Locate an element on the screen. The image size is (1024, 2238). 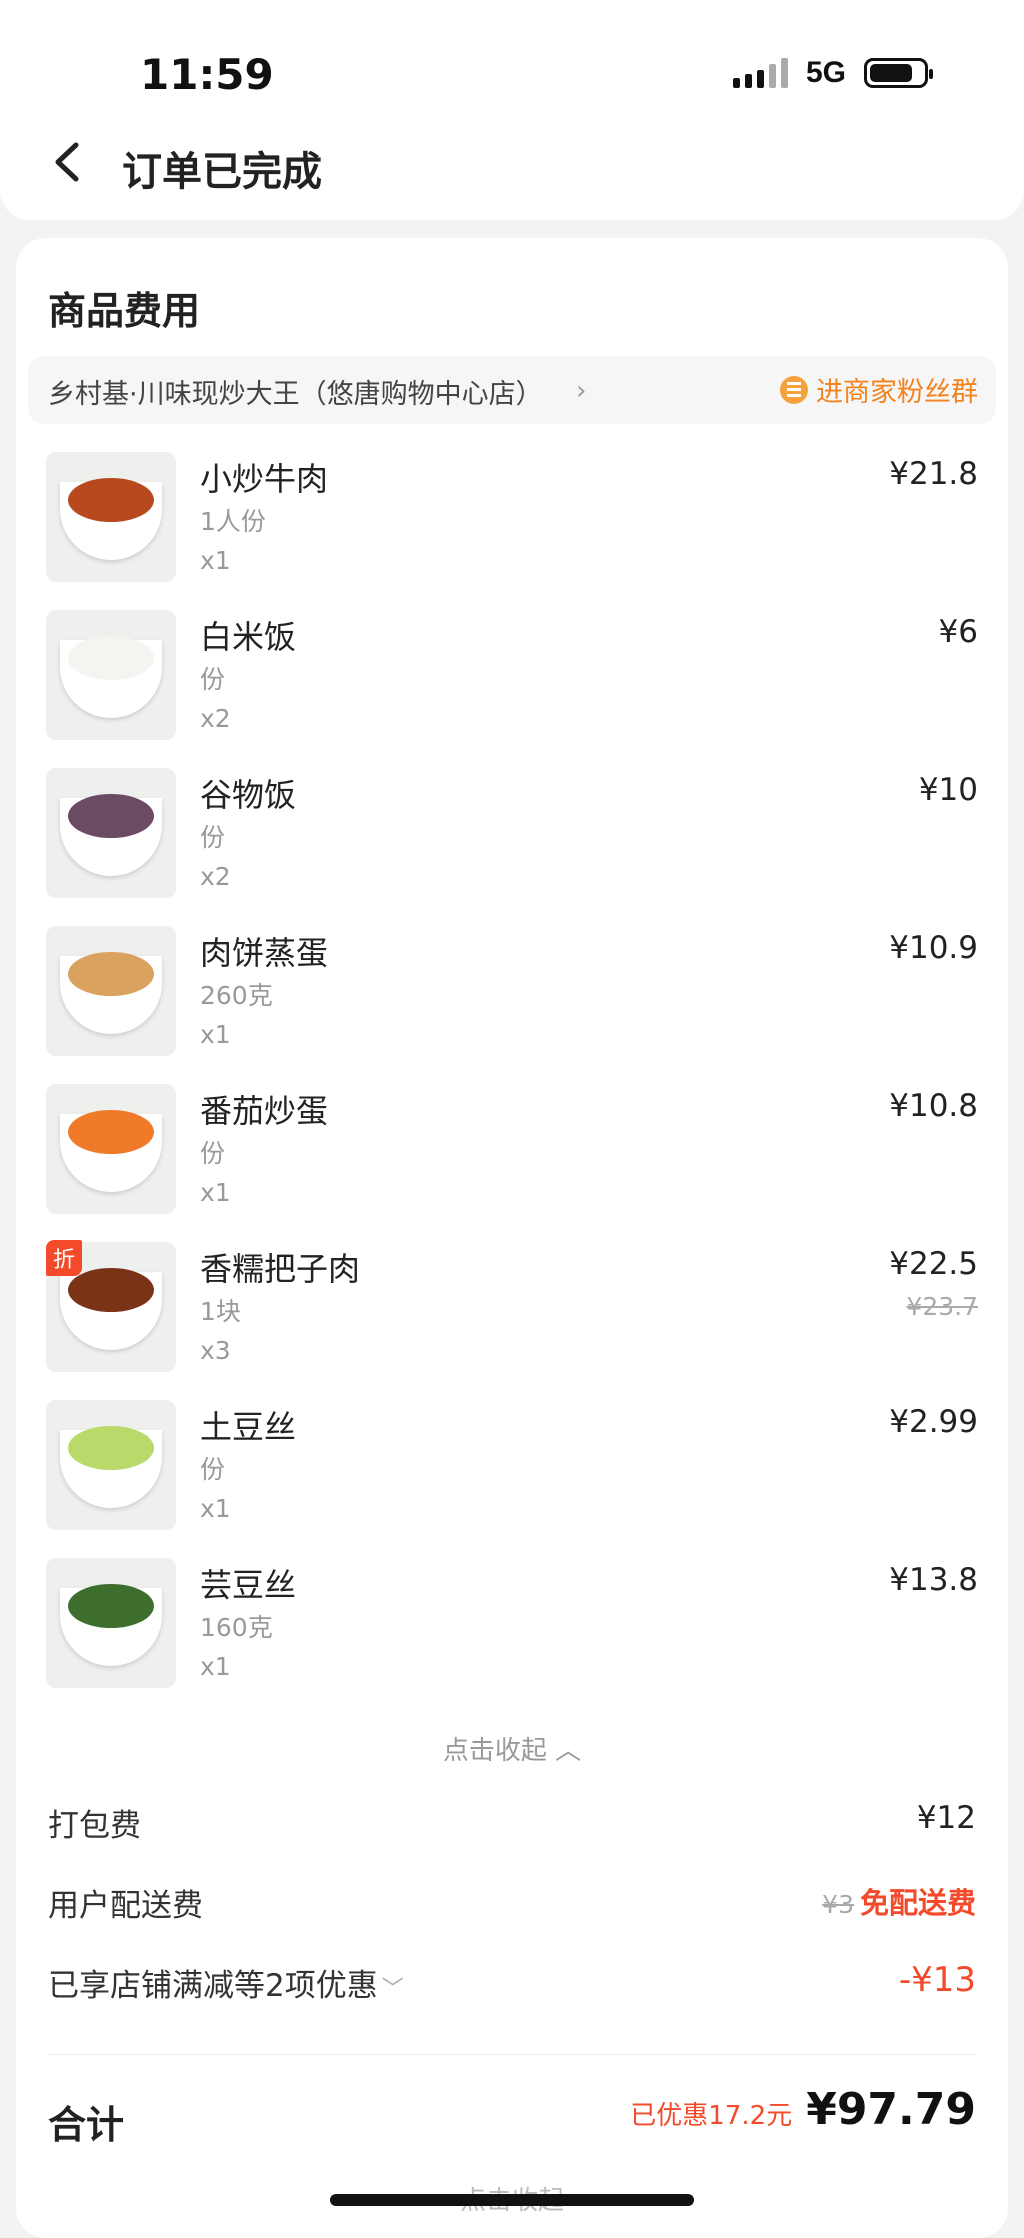
packing-fee-value: ¥12 is located at coordinates (946, 1818).